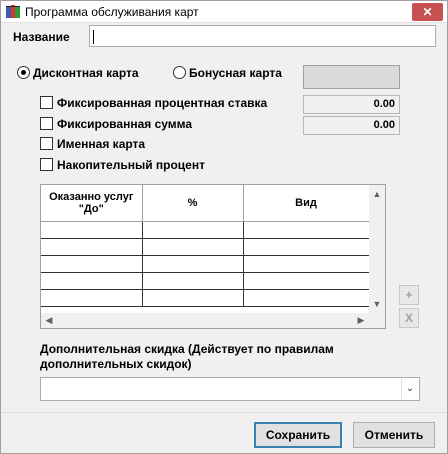 This screenshot has width=448, height=454. I want to click on scroll-right-icon: ▶, so click(361, 320).